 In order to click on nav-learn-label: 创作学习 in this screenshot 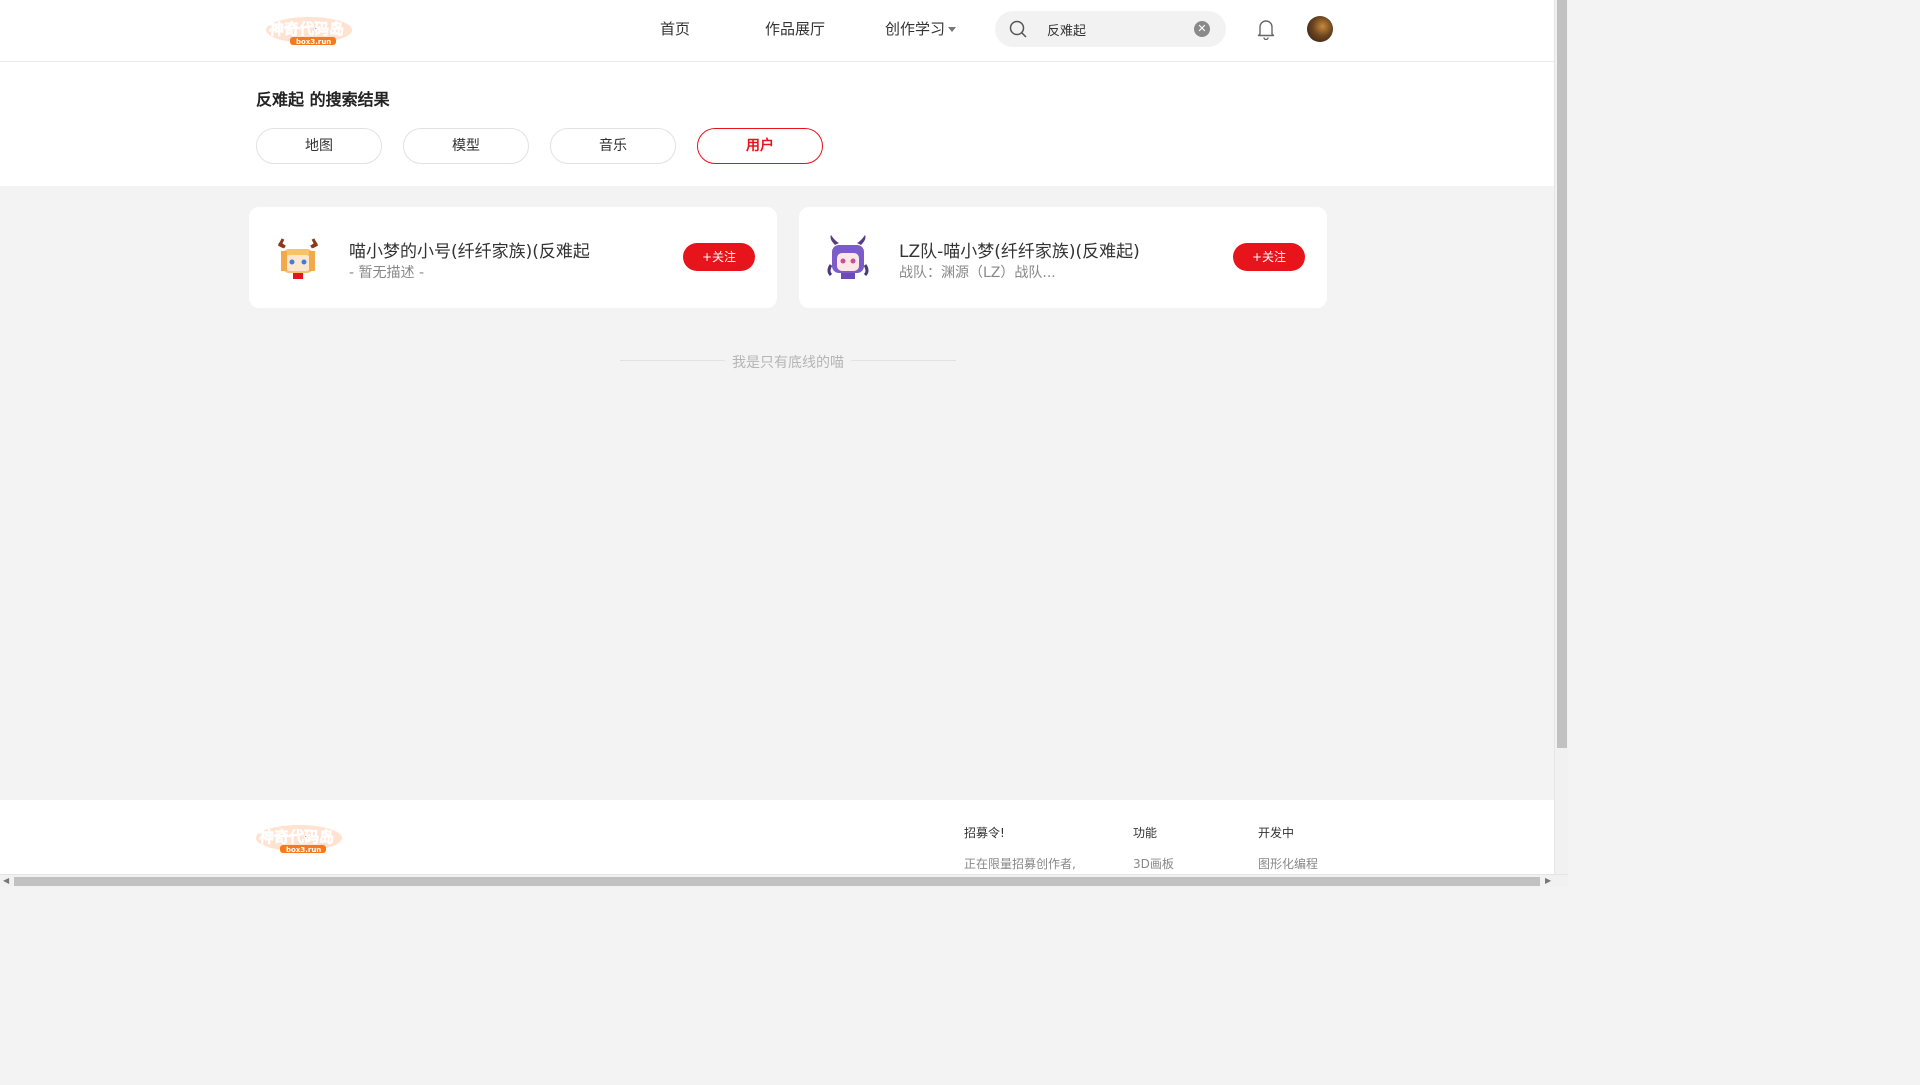, I will do `click(915, 29)`.